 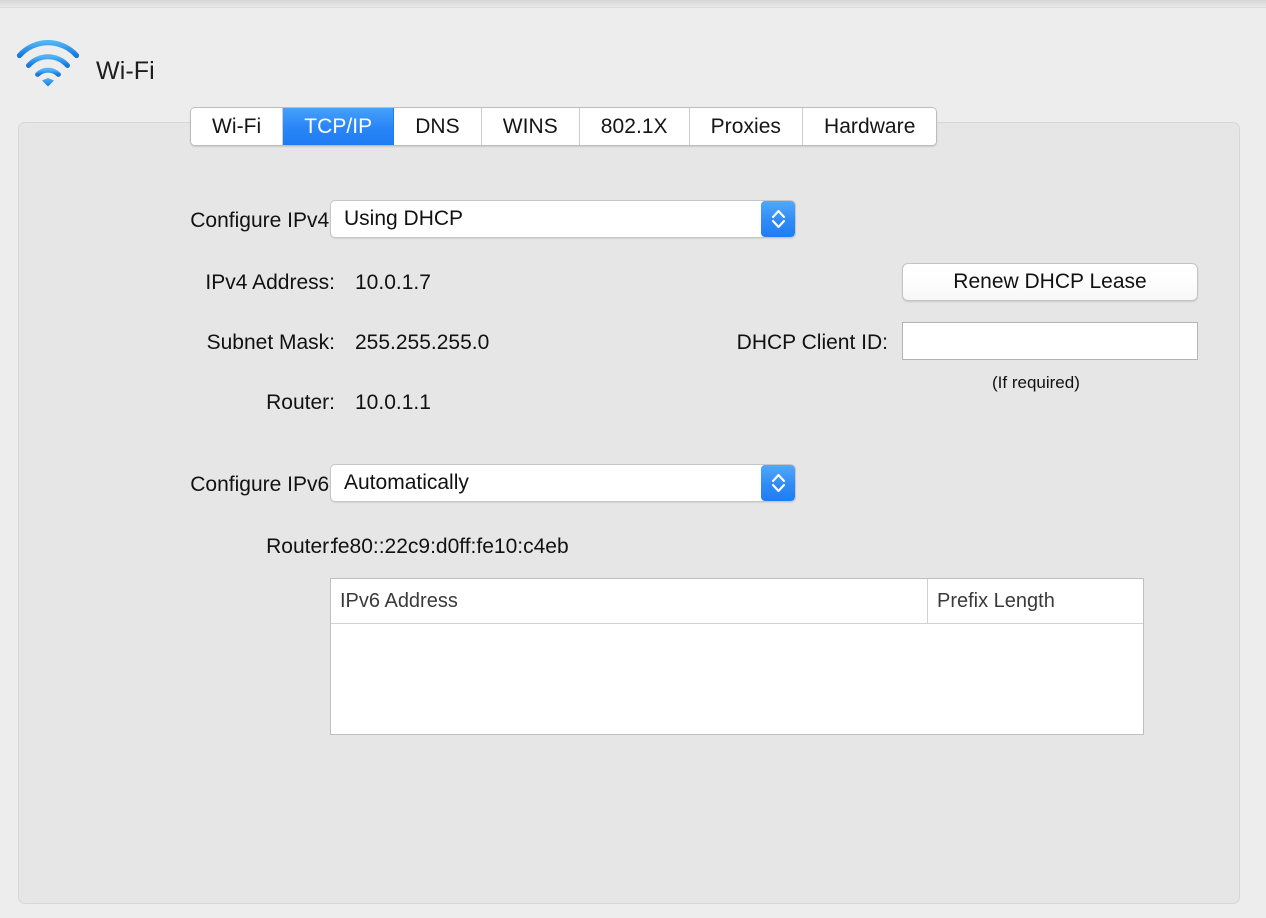 What do you see at coordinates (270, 342) in the screenshot?
I see `subnet-mask-label: Subnet Mask:` at bounding box center [270, 342].